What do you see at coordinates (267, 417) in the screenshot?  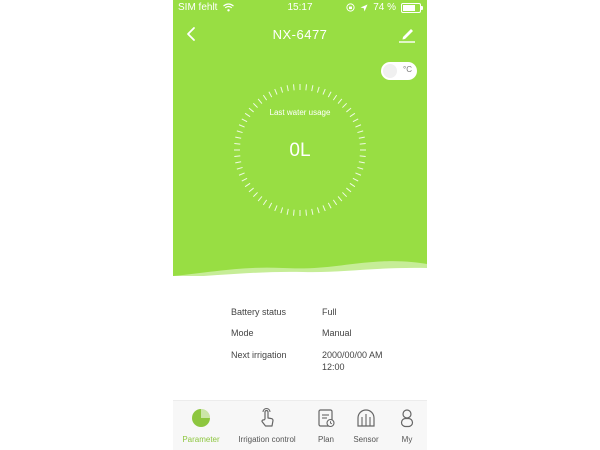 I see `touch-hand-icon` at bounding box center [267, 417].